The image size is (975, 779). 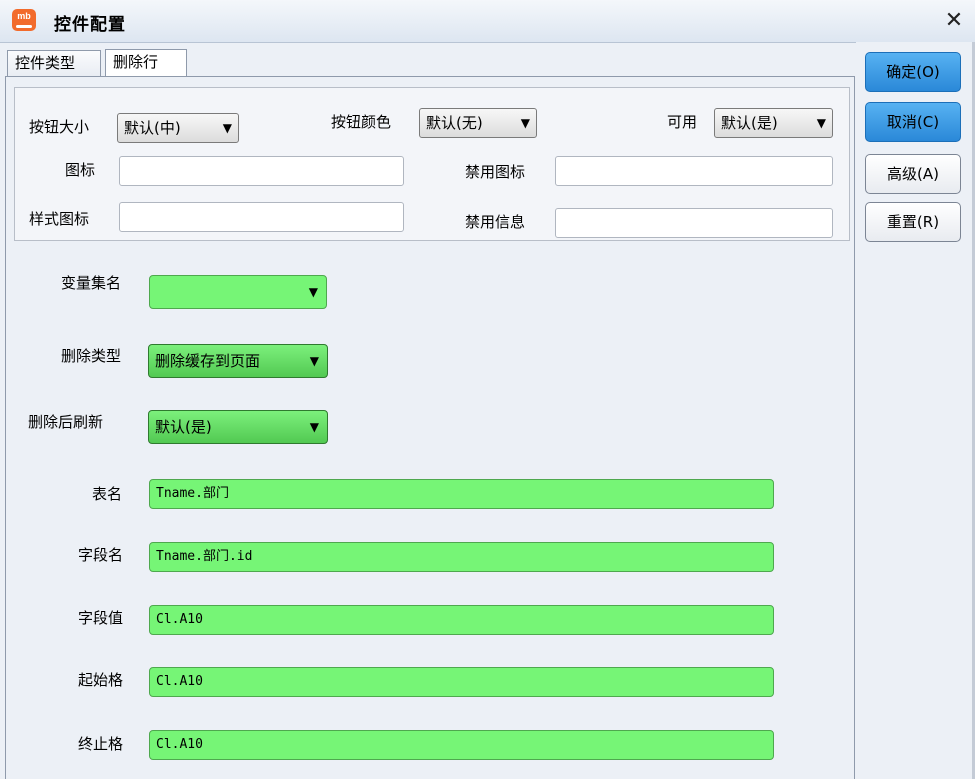 What do you see at coordinates (913, 174) in the screenshot?
I see `advanced-button: 高级(A)` at bounding box center [913, 174].